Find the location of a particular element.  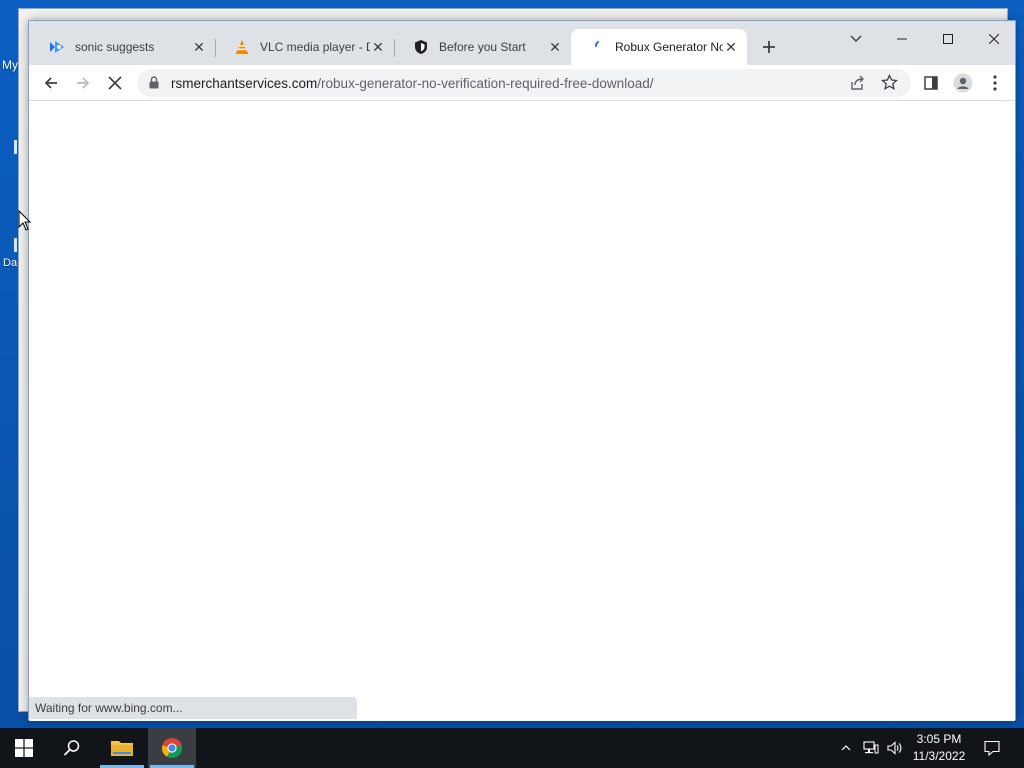

share-icon is located at coordinates (857, 84).